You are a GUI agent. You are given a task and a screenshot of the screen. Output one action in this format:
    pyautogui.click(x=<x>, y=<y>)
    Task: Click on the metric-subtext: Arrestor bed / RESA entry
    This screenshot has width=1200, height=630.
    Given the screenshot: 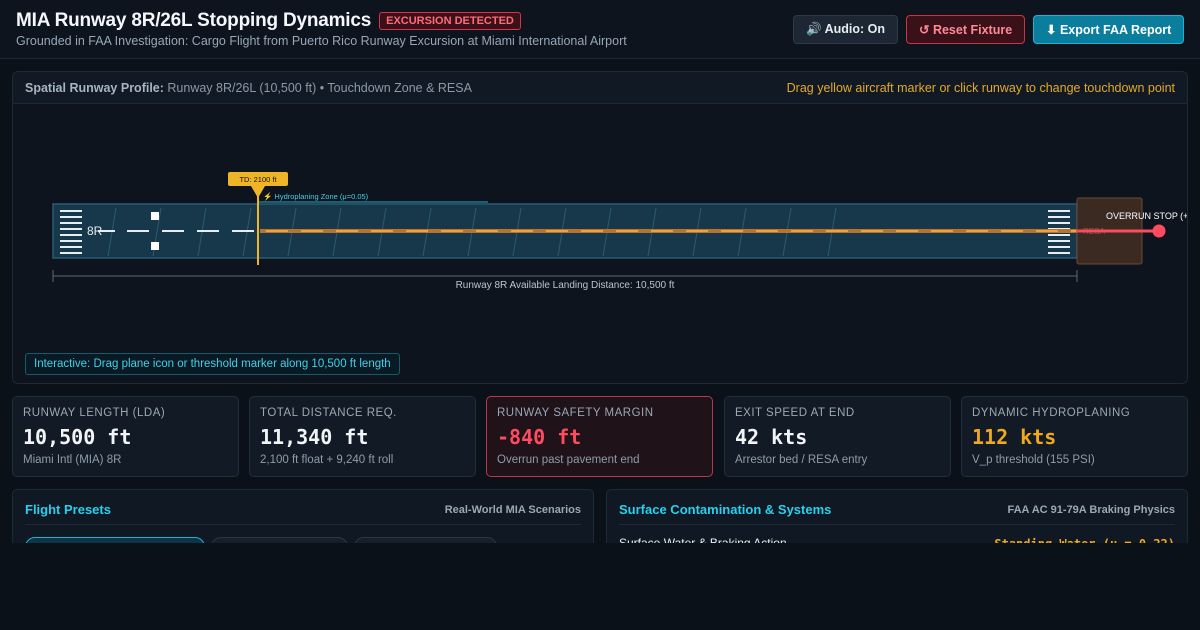 What is the action you would take?
    pyautogui.click(x=801, y=460)
    